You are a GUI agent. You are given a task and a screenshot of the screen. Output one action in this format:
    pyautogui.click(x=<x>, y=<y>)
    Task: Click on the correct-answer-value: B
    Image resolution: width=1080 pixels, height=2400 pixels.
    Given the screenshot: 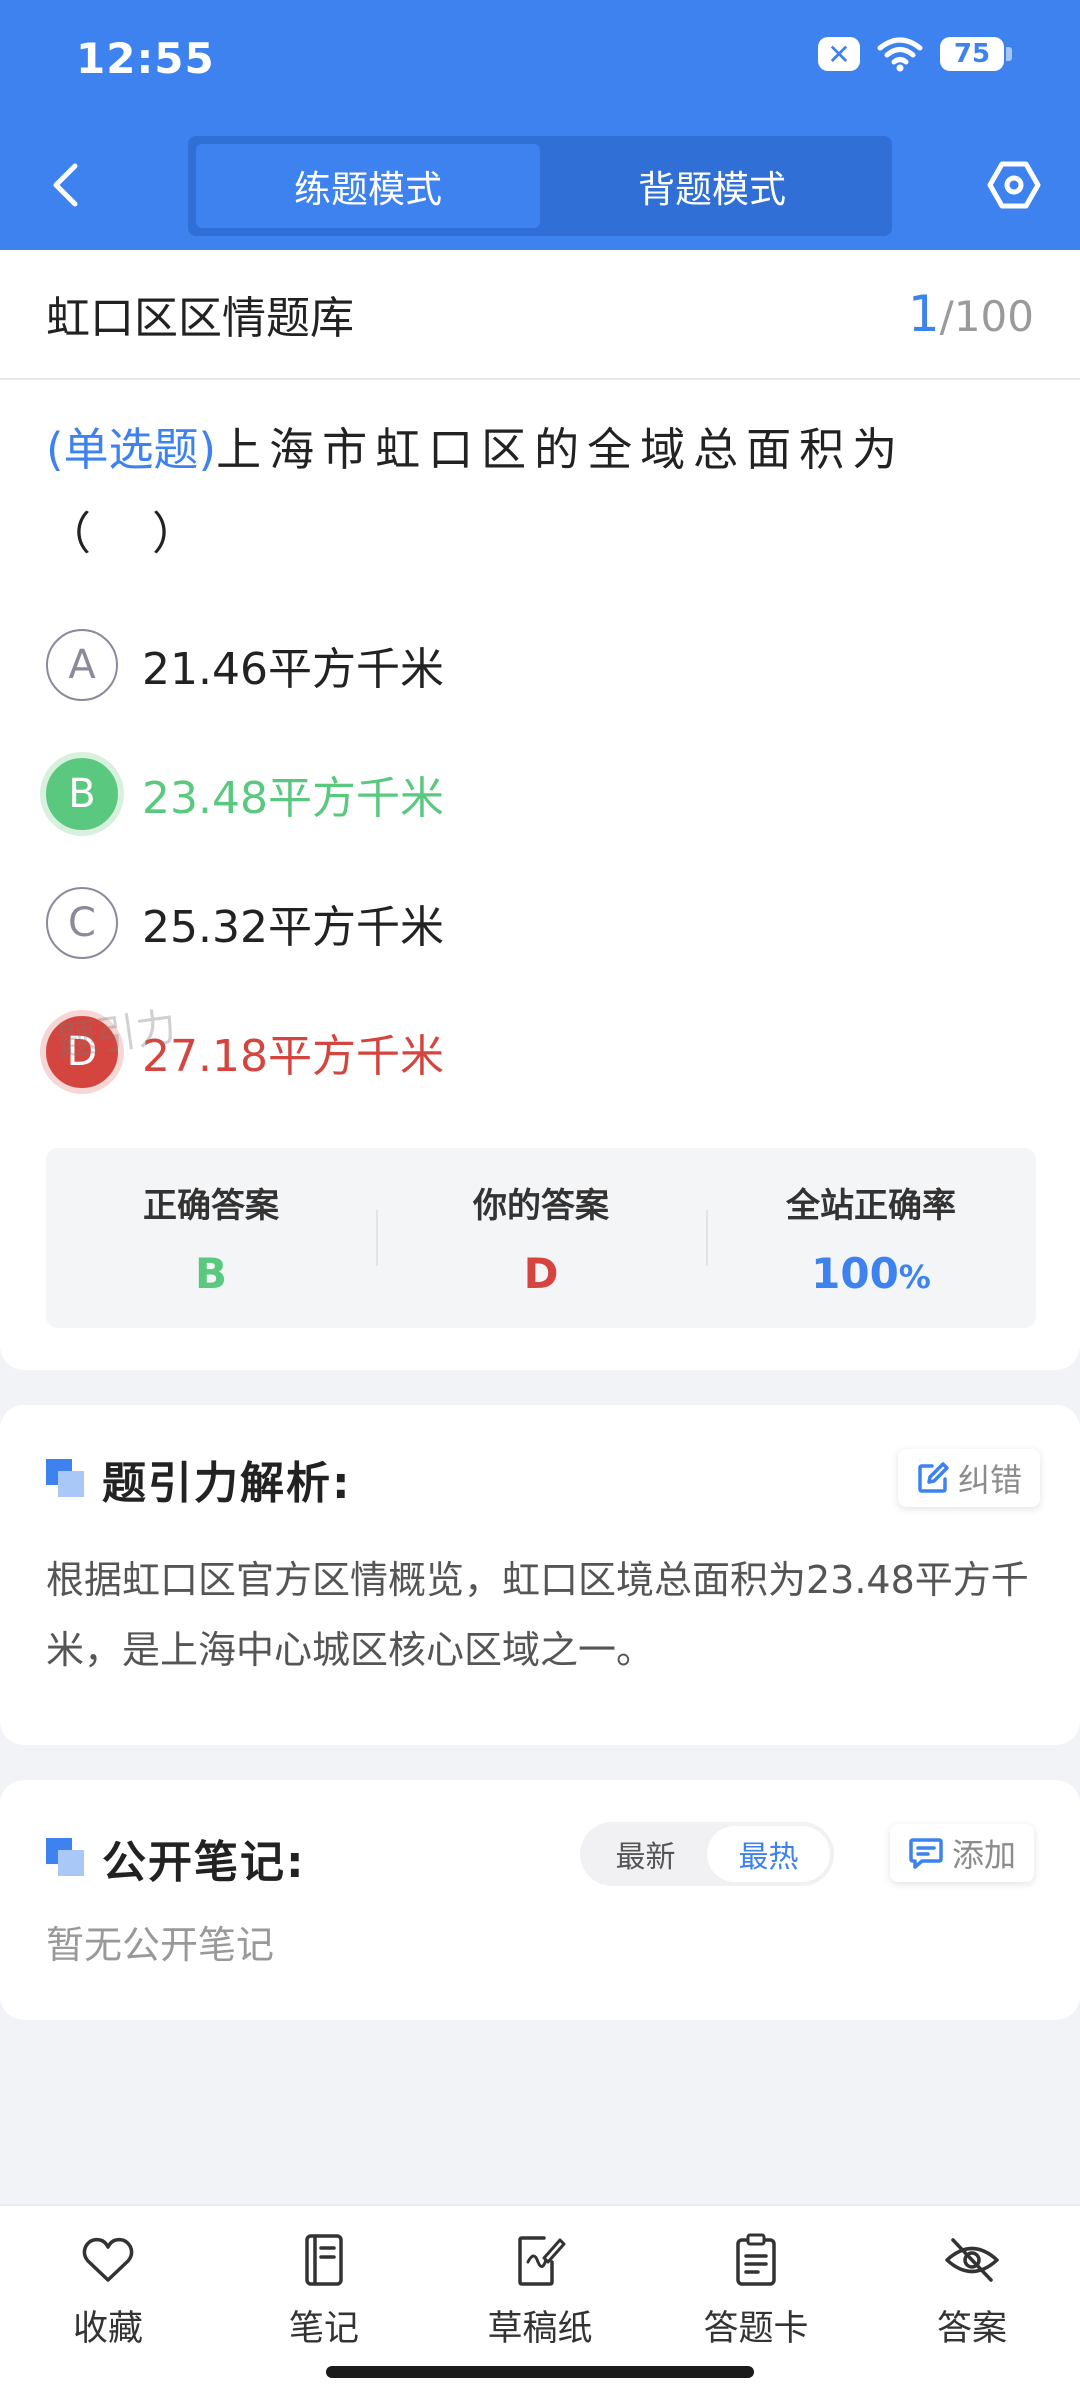 What is the action you would take?
    pyautogui.click(x=210, y=1273)
    